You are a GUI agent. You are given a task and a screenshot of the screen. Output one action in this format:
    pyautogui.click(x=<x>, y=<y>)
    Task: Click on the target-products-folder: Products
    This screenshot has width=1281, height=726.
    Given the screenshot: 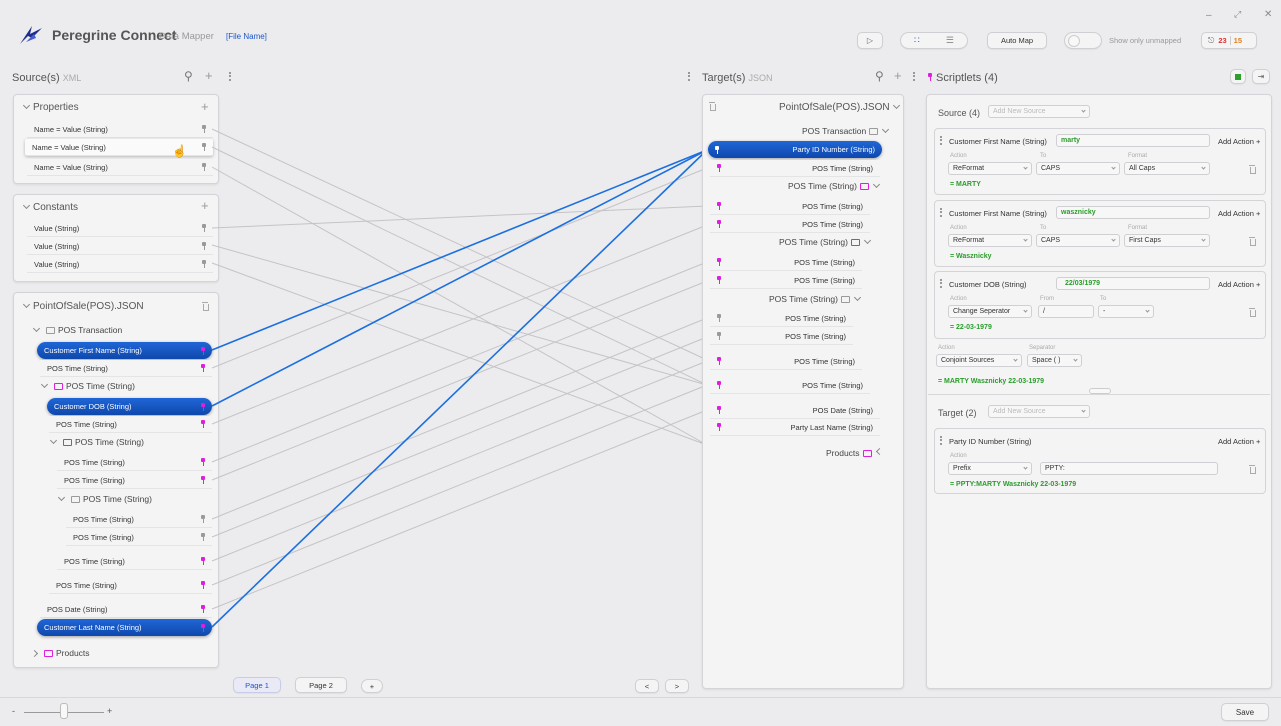 What is the action you would take?
    pyautogui.click(x=856, y=452)
    